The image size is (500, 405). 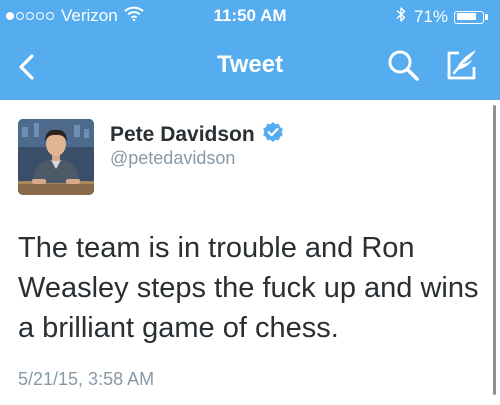 What do you see at coordinates (401, 17) in the screenshot?
I see `bluetooth-icon` at bounding box center [401, 17].